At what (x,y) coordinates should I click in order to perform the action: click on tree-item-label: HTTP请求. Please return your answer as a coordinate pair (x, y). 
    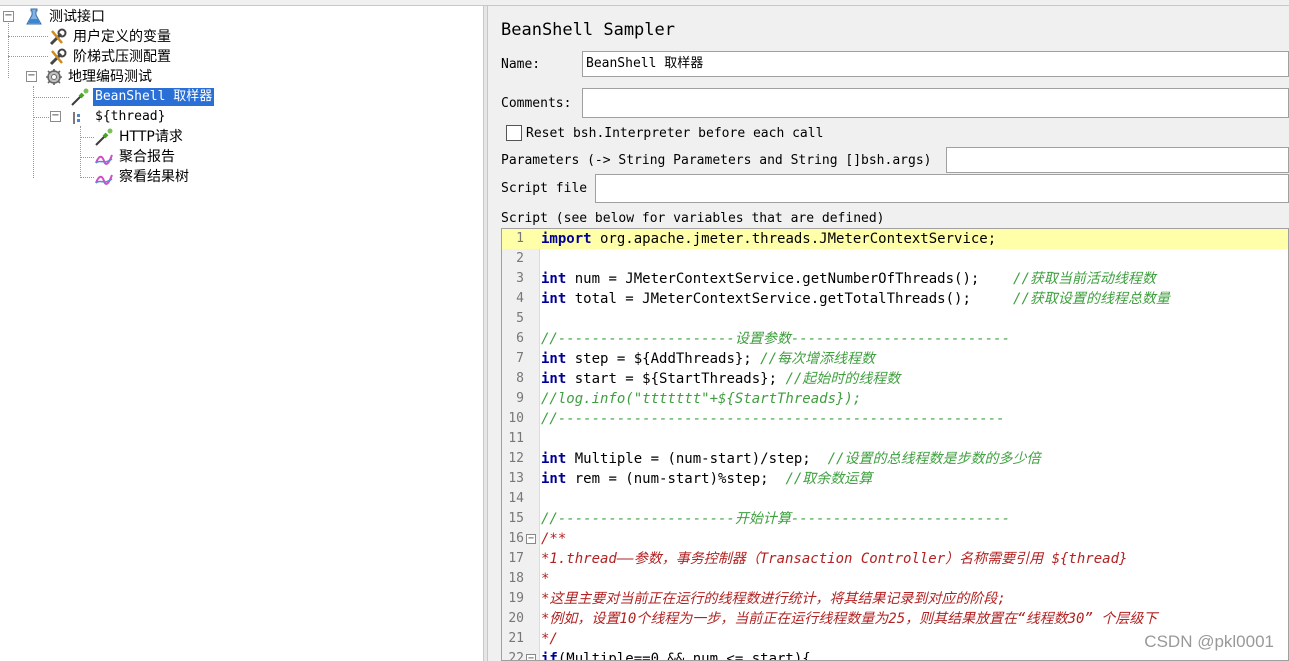
    Looking at the image, I should click on (151, 137).